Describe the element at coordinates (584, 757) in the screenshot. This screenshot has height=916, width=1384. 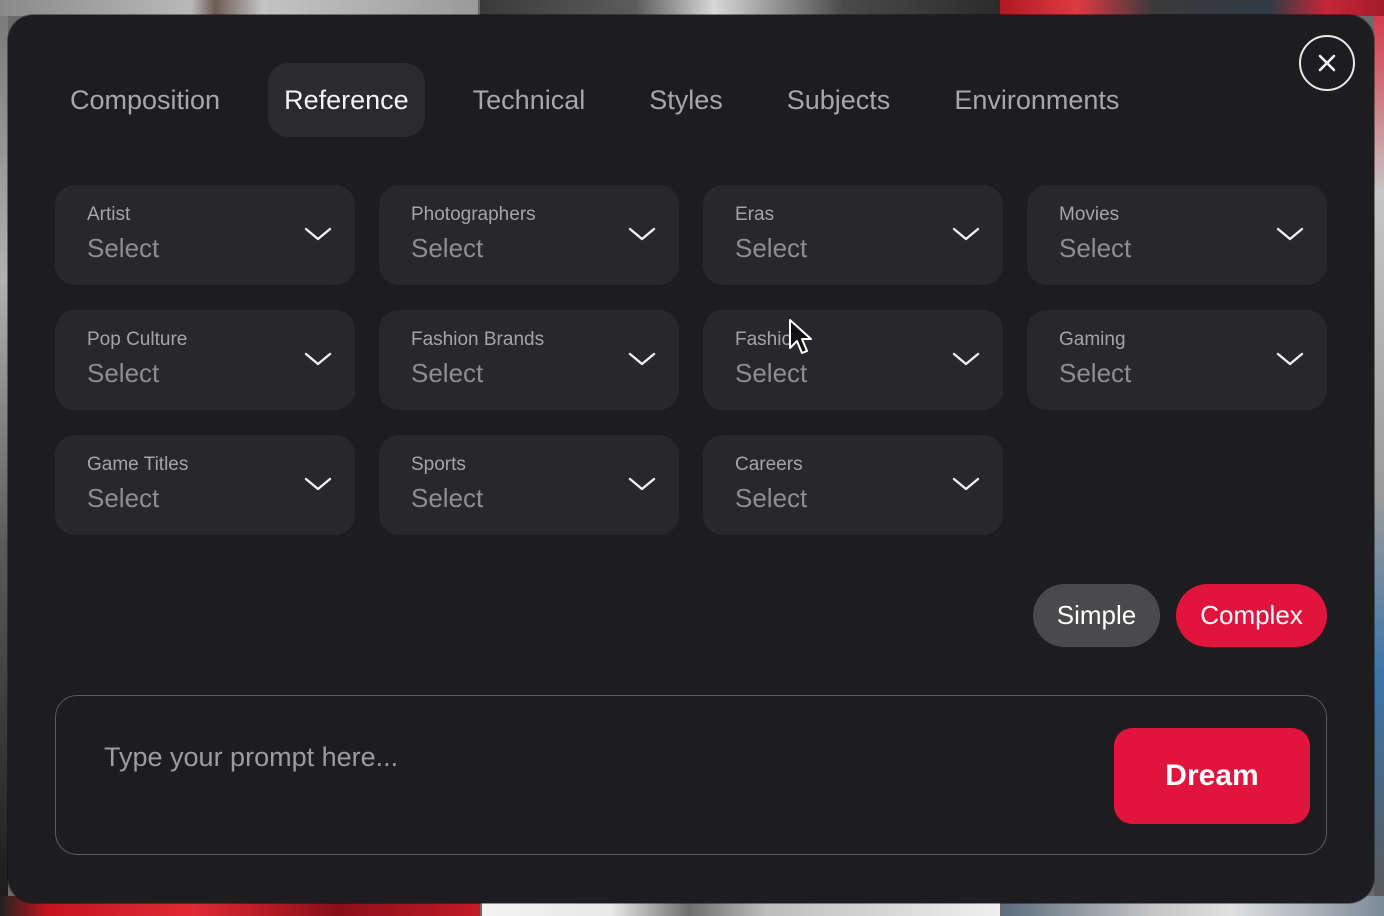
I see `prompt-input` at that location.